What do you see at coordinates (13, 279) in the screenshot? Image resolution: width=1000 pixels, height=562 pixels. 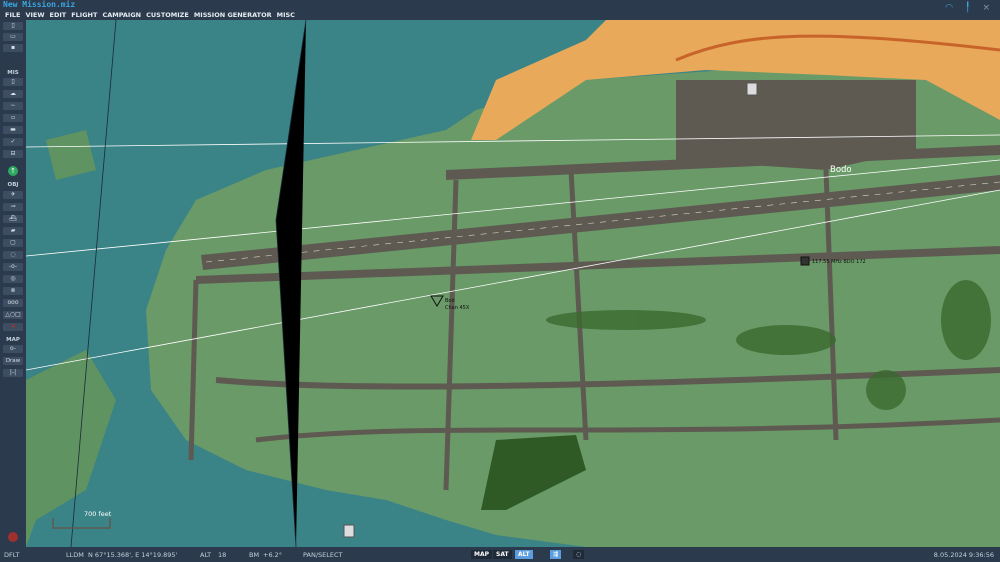 I see `nav-target-icon: ◎` at bounding box center [13, 279].